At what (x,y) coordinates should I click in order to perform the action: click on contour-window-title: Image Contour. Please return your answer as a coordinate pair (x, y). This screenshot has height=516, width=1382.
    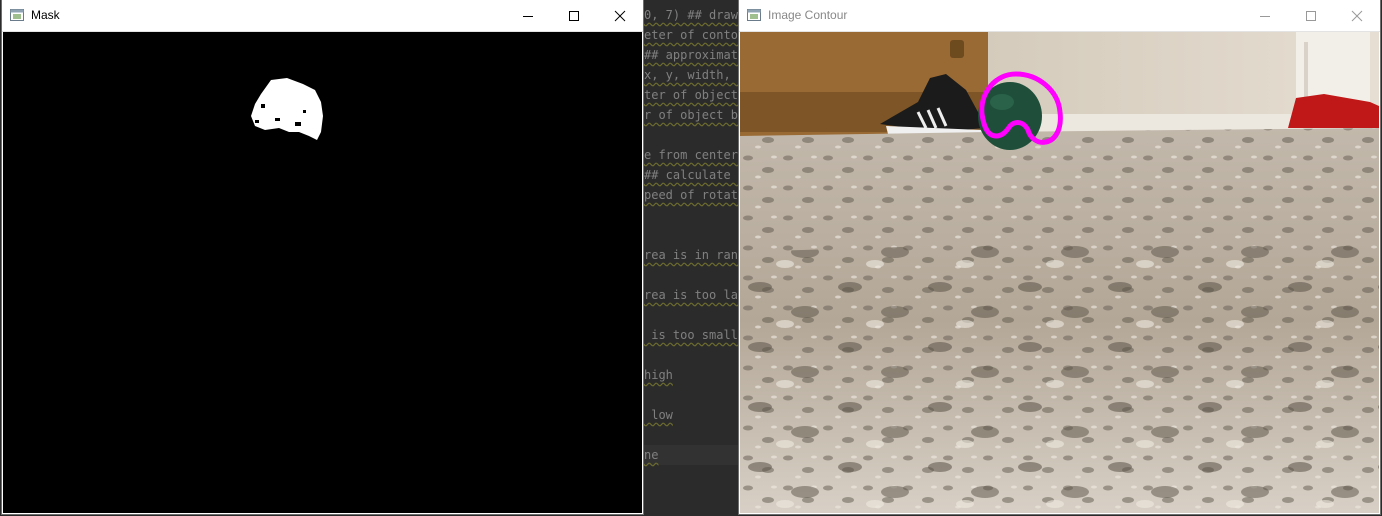
    Looking at the image, I should click on (808, 15).